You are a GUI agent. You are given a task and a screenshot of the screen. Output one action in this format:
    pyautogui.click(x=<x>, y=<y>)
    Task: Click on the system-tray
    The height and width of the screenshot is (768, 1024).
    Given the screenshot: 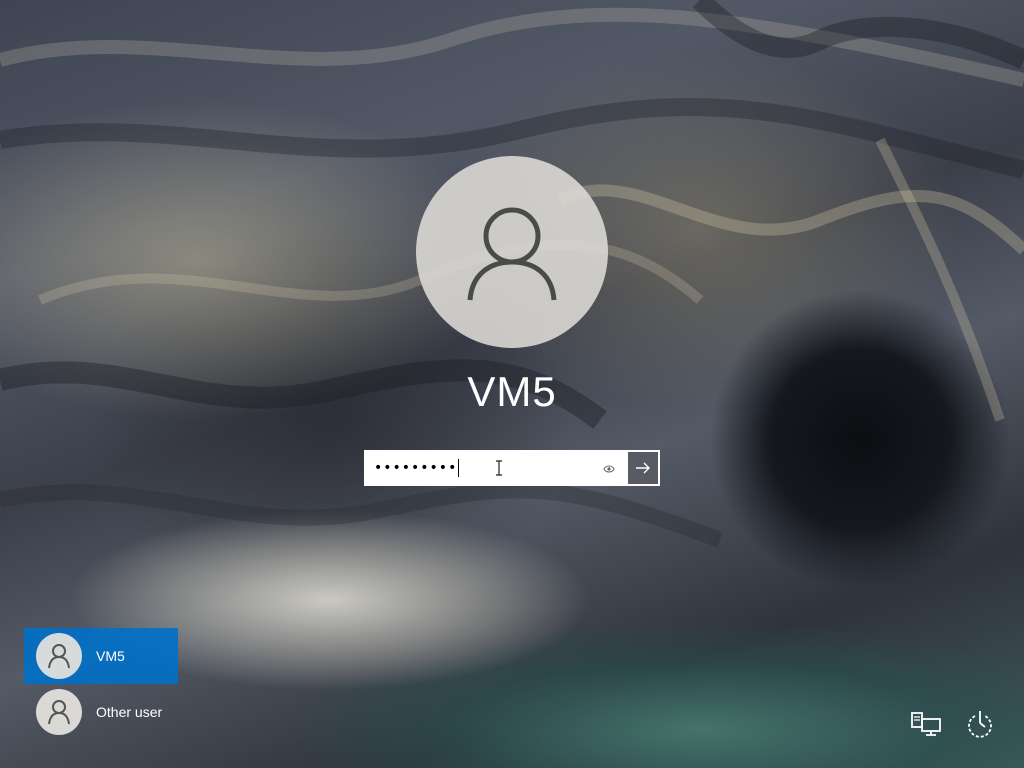 What is the action you would take?
    pyautogui.click(x=953, y=724)
    